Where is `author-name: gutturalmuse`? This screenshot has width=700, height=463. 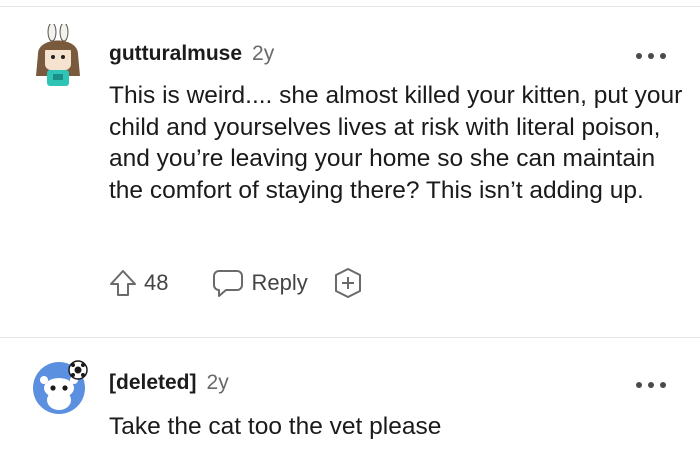
author-name: gutturalmuse is located at coordinates (175, 53).